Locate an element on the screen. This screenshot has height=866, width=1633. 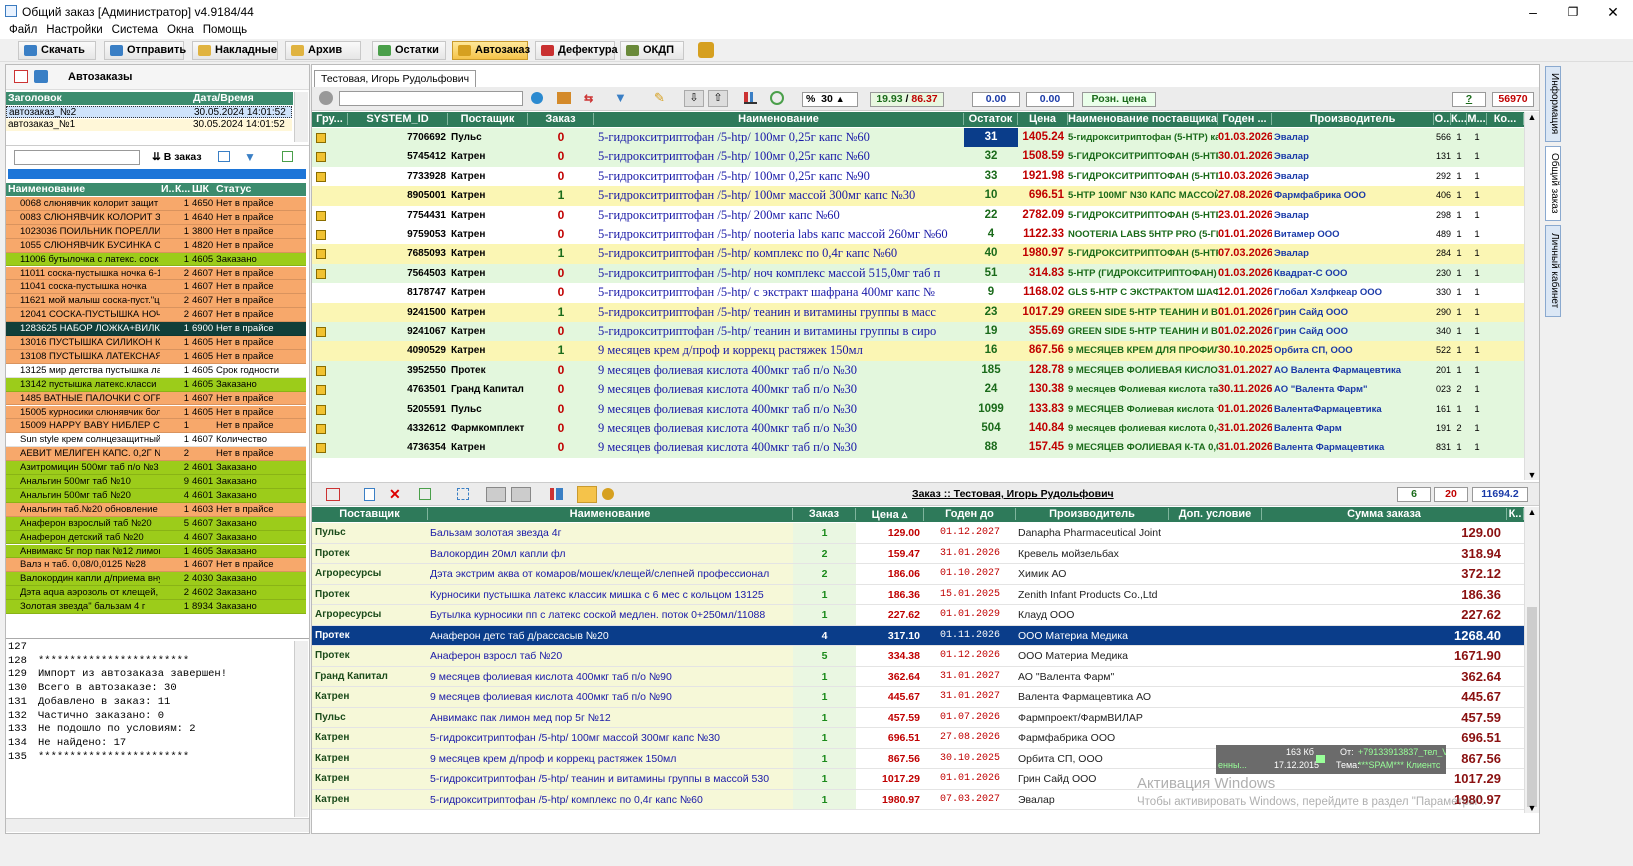
retail-price-button: Розн. цена is located at coordinates (1119, 99).